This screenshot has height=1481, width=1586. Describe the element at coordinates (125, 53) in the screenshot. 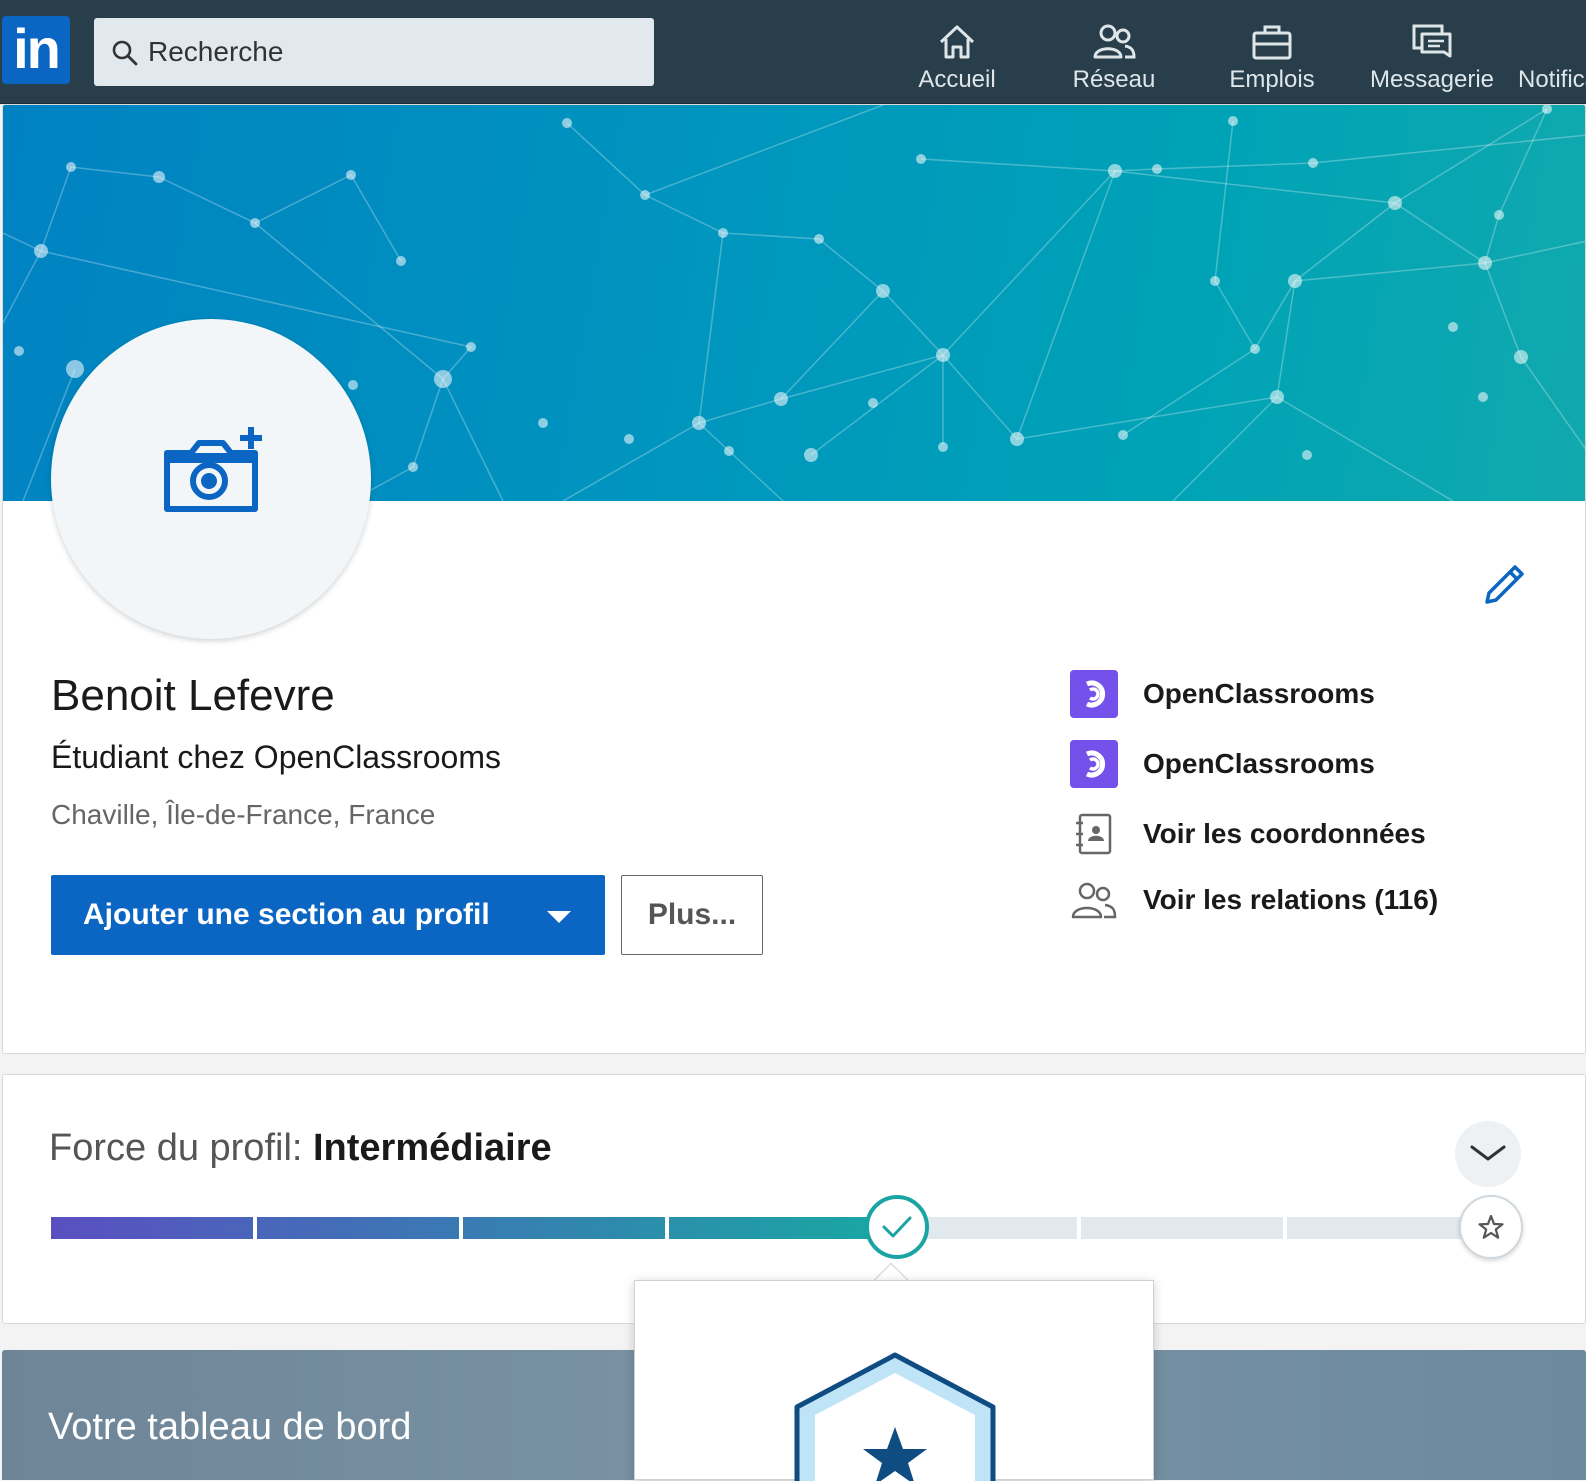

I see `search-icon` at that location.